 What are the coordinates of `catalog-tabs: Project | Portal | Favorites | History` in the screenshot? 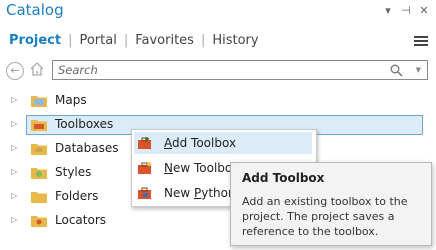 It's located at (134, 40).